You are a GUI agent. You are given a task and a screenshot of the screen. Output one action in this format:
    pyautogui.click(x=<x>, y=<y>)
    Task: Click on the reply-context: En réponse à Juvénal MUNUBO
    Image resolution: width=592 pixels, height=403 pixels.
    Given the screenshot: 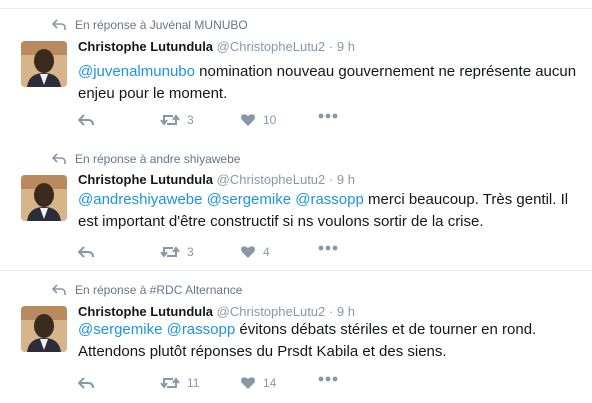 What is the action you would take?
    pyautogui.click(x=150, y=25)
    